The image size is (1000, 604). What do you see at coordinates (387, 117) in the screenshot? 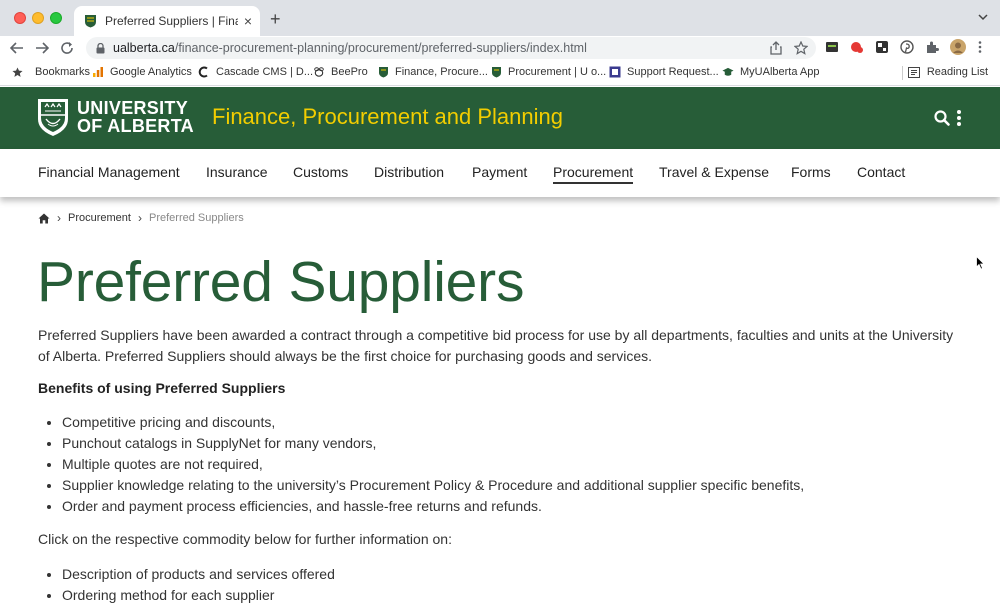
I see `site-title: Finance, Procurement and Planning` at bounding box center [387, 117].